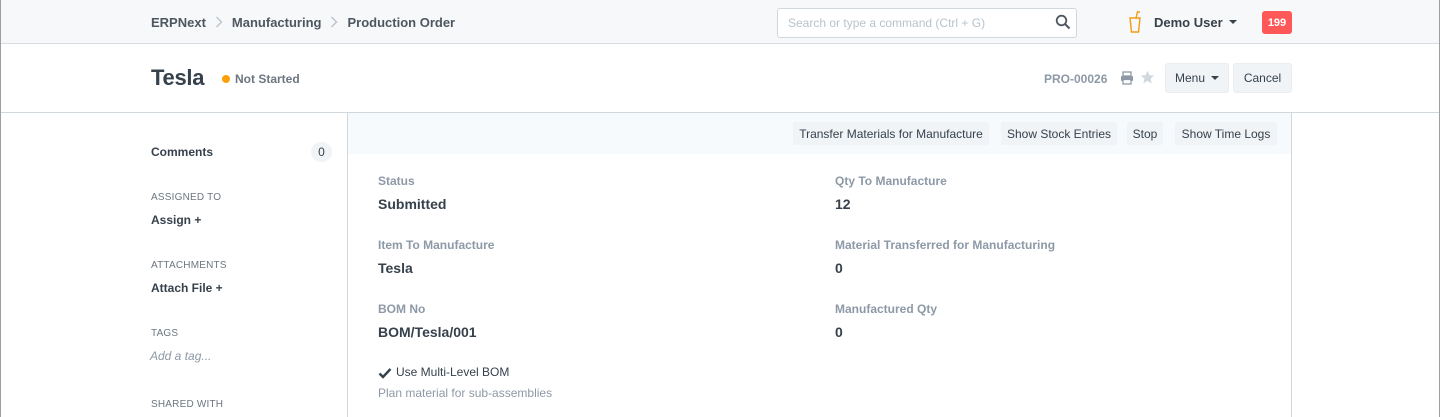 The image size is (1440, 417). I want to click on sidebar-comments-label: Comments, so click(182, 152).